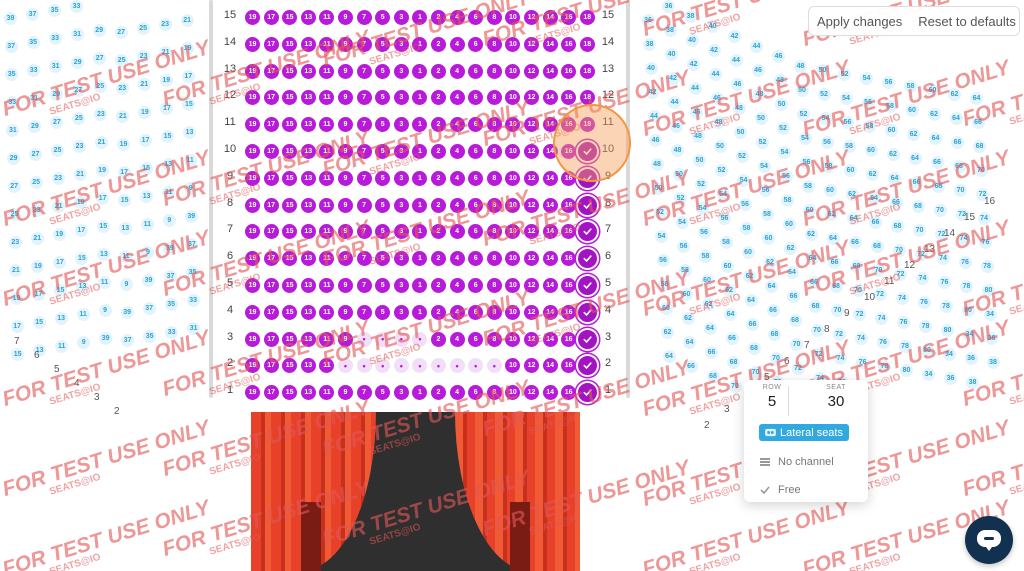 The height and width of the screenshot is (571, 1024). What do you see at coordinates (985, 242) in the screenshot?
I see `lateral-seat: 76` at bounding box center [985, 242].